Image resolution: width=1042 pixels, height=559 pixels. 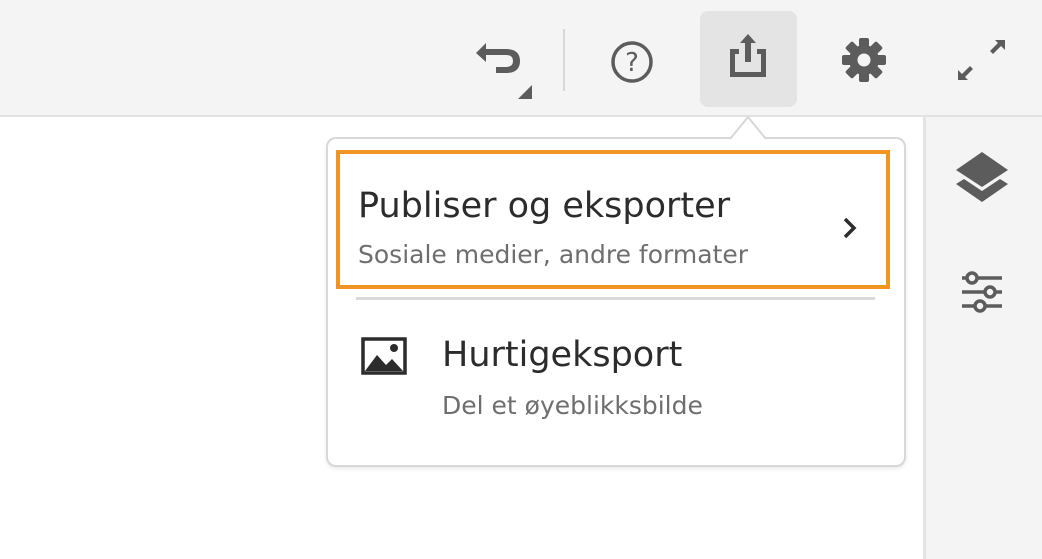 I want to click on gear-icon, so click(x=864, y=60).